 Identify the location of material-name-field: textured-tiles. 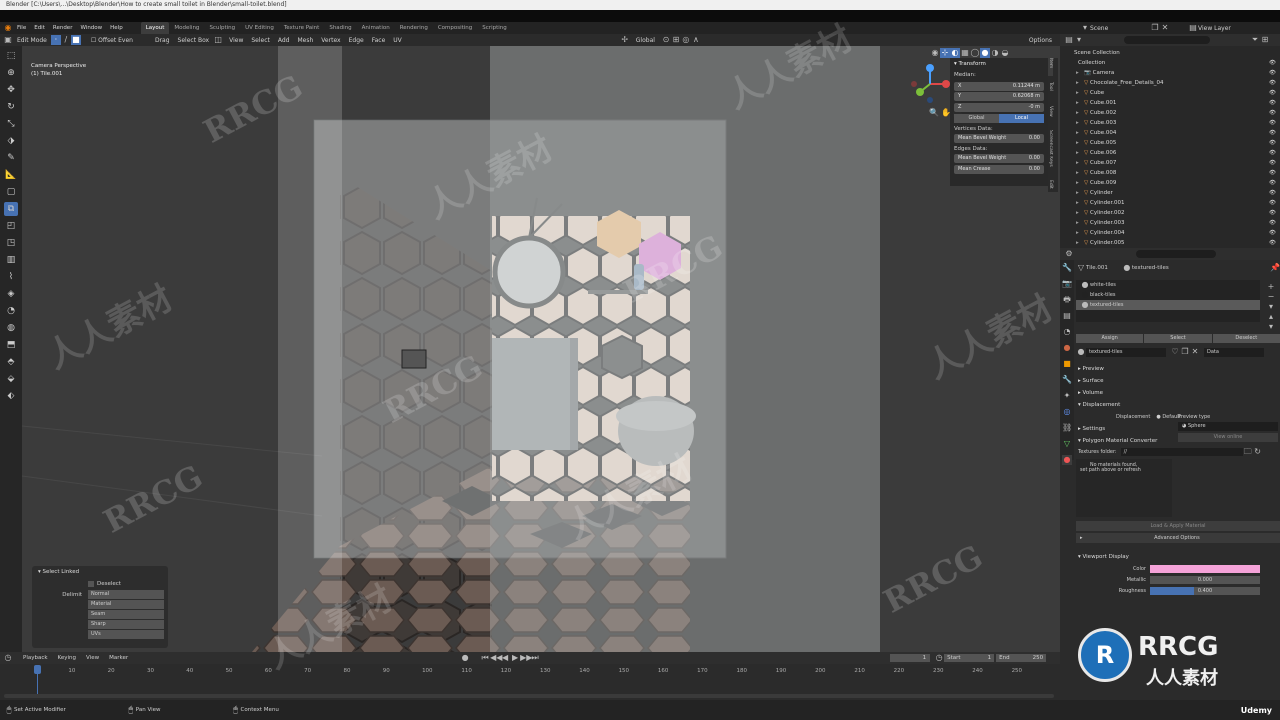
(1126, 352).